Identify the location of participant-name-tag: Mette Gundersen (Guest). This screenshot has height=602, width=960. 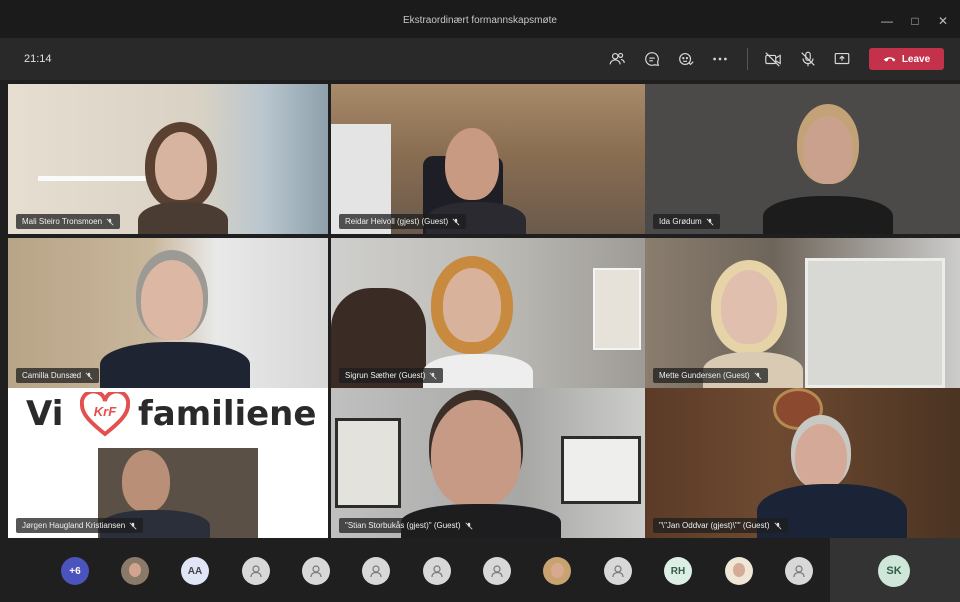
(710, 375).